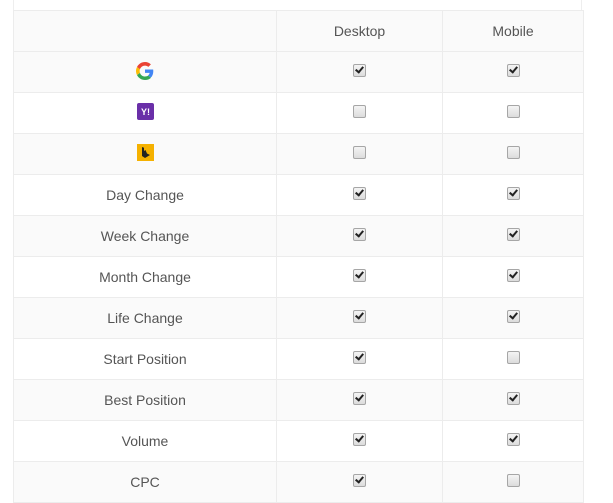 The image size is (613, 503). I want to click on row-label: Best Position, so click(145, 400).